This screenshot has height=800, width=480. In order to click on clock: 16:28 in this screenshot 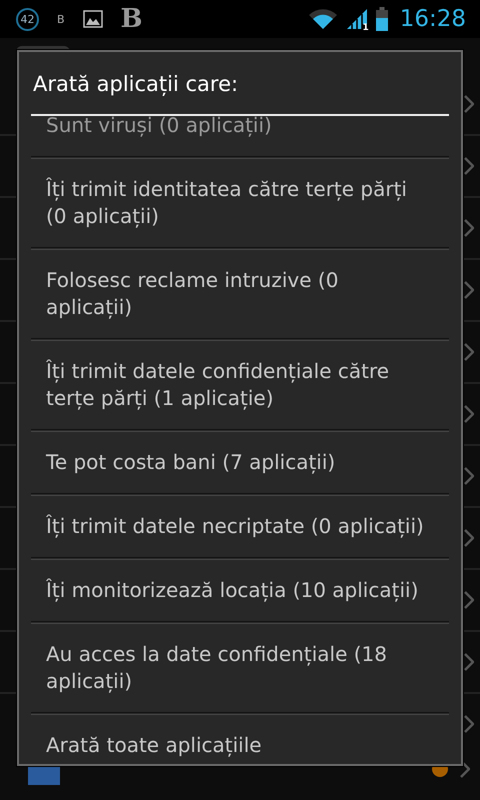, I will do `click(433, 19)`.